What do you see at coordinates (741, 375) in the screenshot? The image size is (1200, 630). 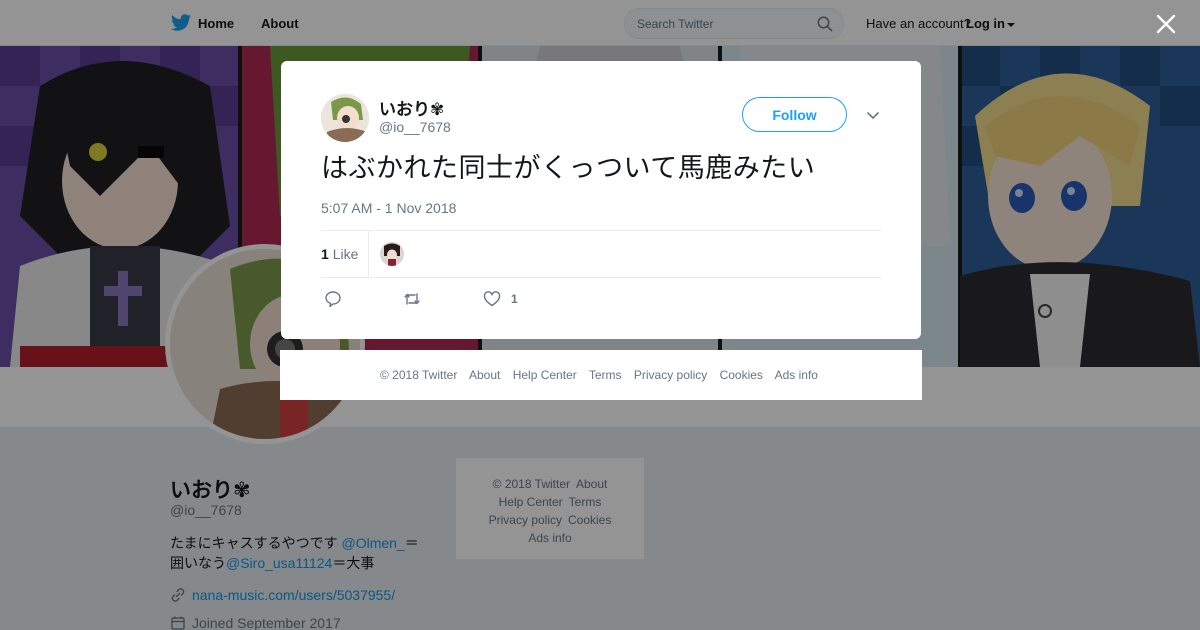 I see `footer-cookies-link: Cookies` at bounding box center [741, 375].